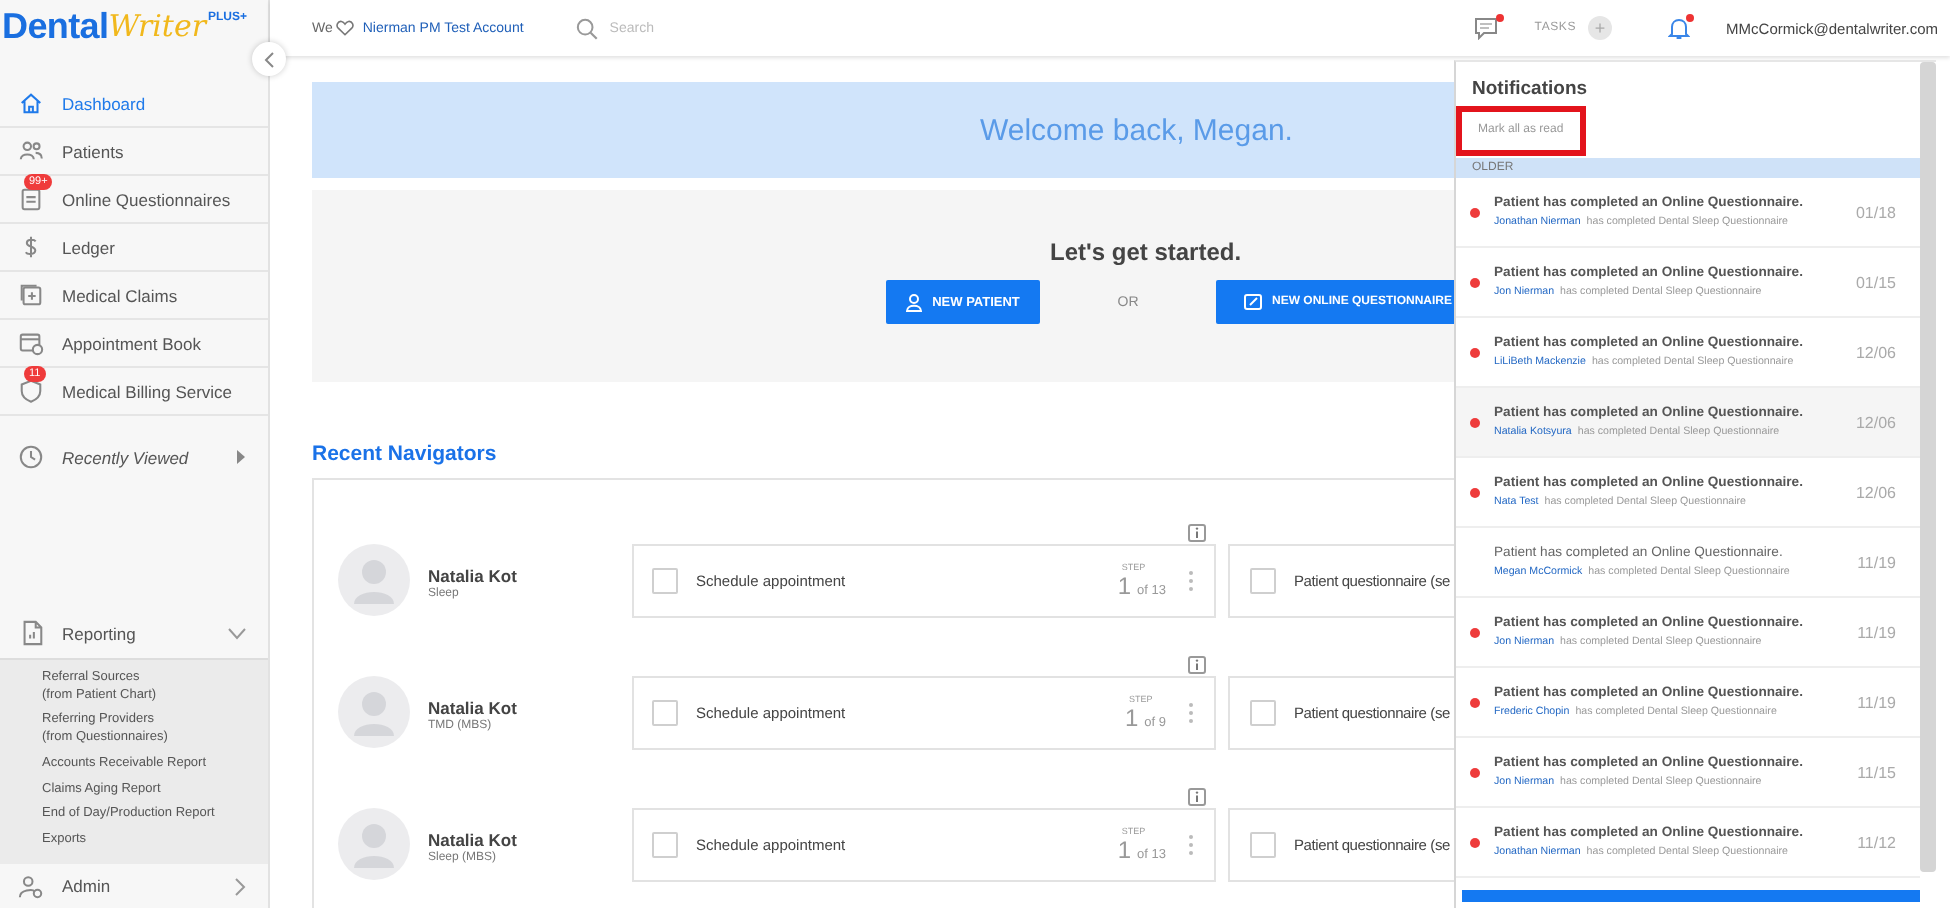 This screenshot has height=908, width=1950. I want to click on chevron-right-icon, so click(240, 886).